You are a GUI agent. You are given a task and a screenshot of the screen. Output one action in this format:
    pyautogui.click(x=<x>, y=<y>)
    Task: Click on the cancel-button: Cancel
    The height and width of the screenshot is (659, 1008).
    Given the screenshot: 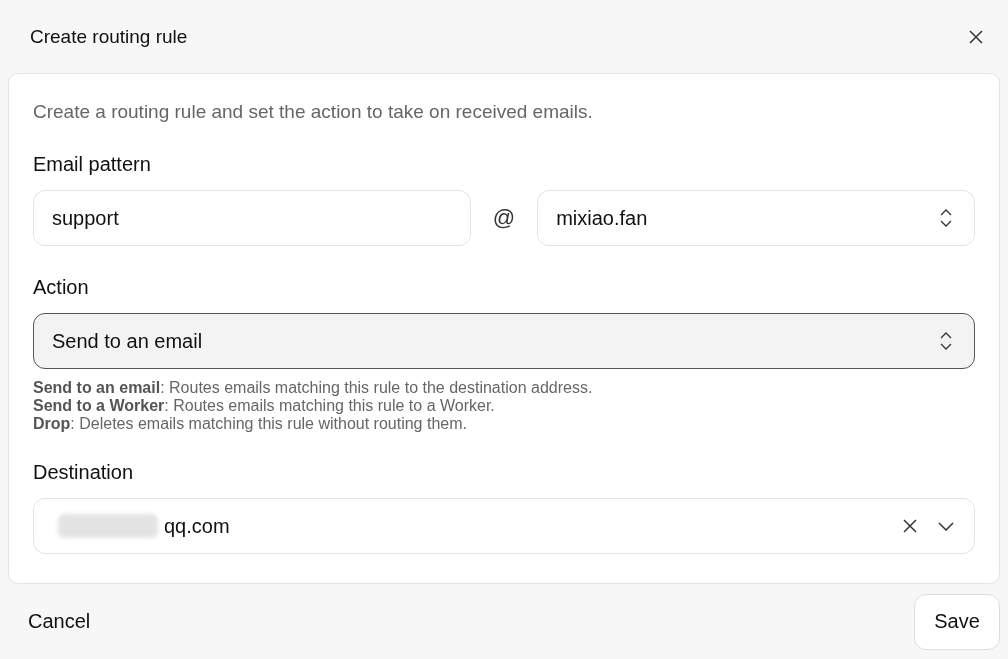 What is the action you would take?
    pyautogui.click(x=59, y=621)
    